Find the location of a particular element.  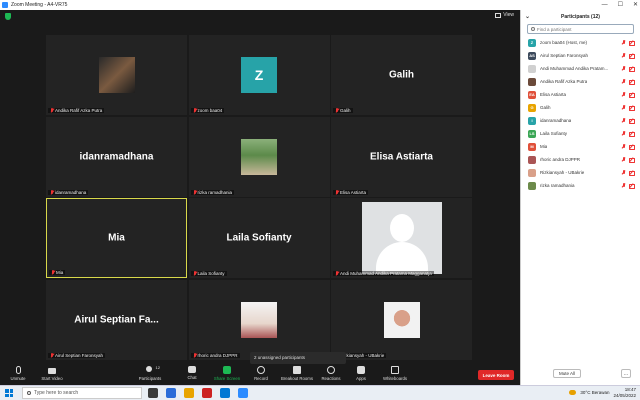

participant-row: AS Airul Septian Faronsyah is located at coordinates (580, 55).